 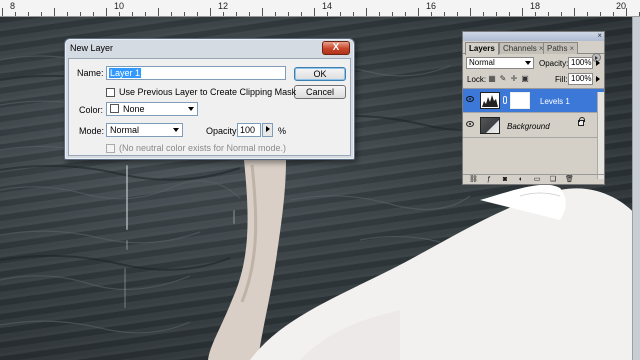 What do you see at coordinates (533, 126) in the screenshot?
I see `layer-row-background: Background` at bounding box center [533, 126].